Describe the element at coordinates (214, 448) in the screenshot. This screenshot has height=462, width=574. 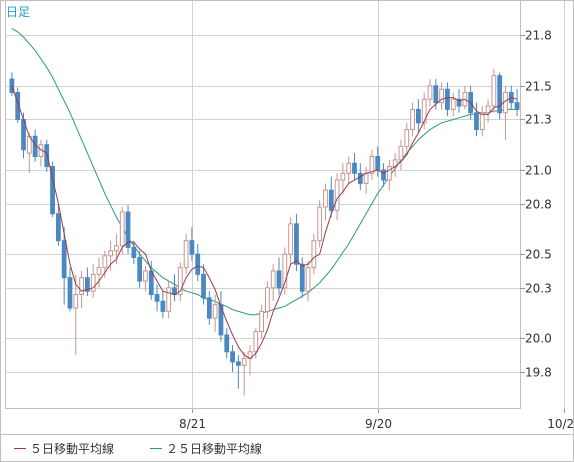
I see `legend-label: ２５日移動平均線` at that location.